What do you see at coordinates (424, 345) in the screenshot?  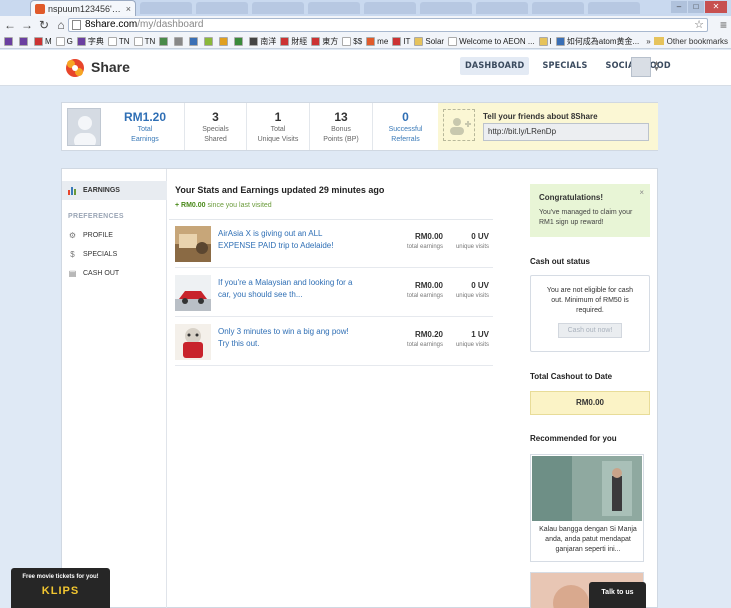 I see `deal-earnings-label: total earnings` at bounding box center [424, 345].